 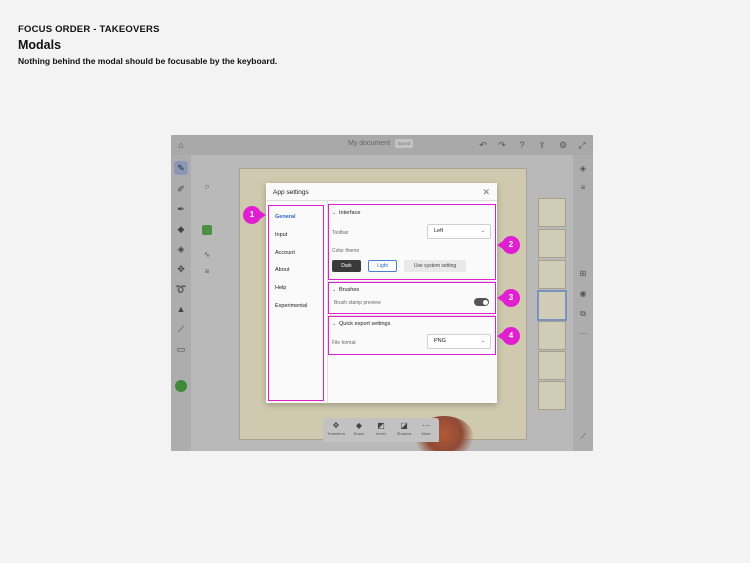 I want to click on erase-label: Erase, so click(x=359, y=433).